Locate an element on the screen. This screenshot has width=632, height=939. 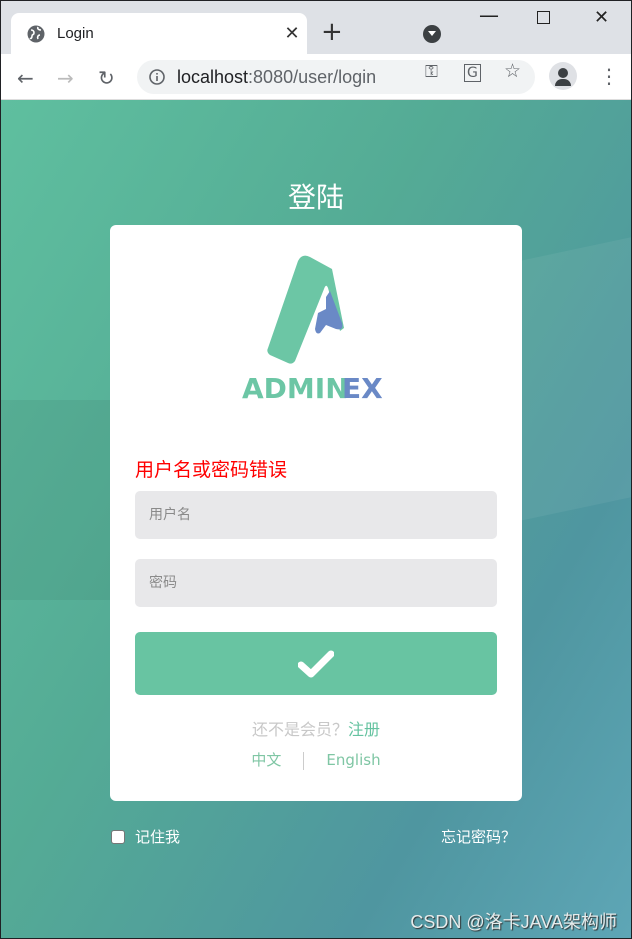
tab-bar: Login ✕ + — ✕ is located at coordinates (316, 27).